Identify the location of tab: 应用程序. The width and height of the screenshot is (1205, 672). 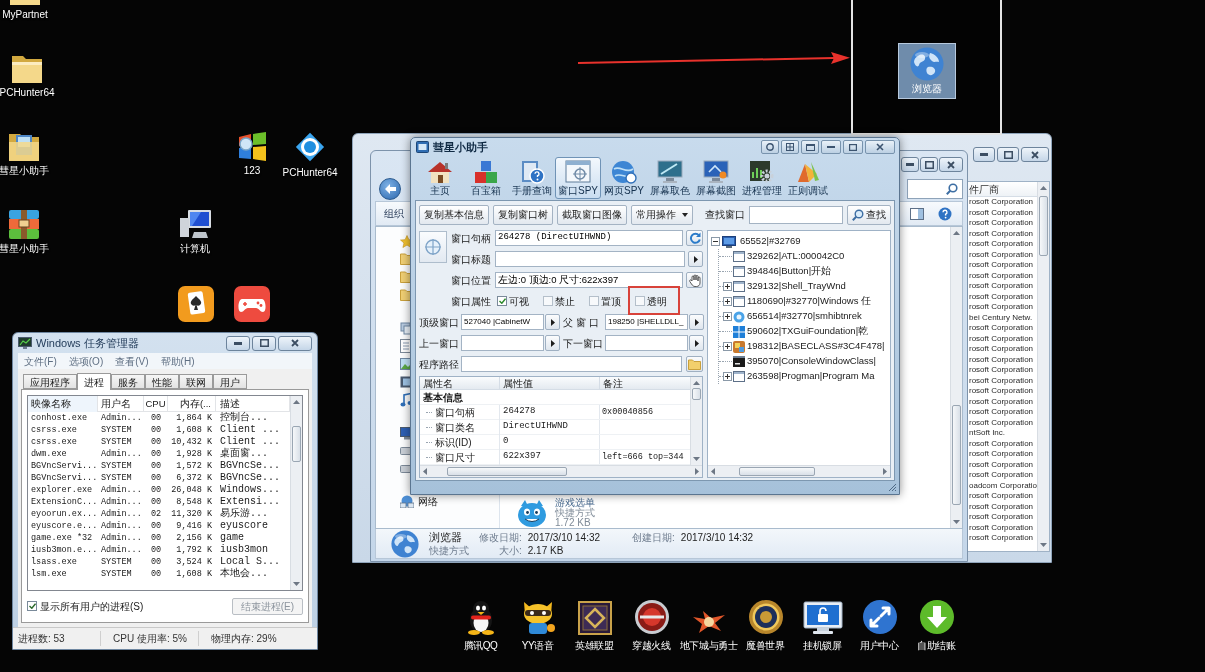
(50, 381).